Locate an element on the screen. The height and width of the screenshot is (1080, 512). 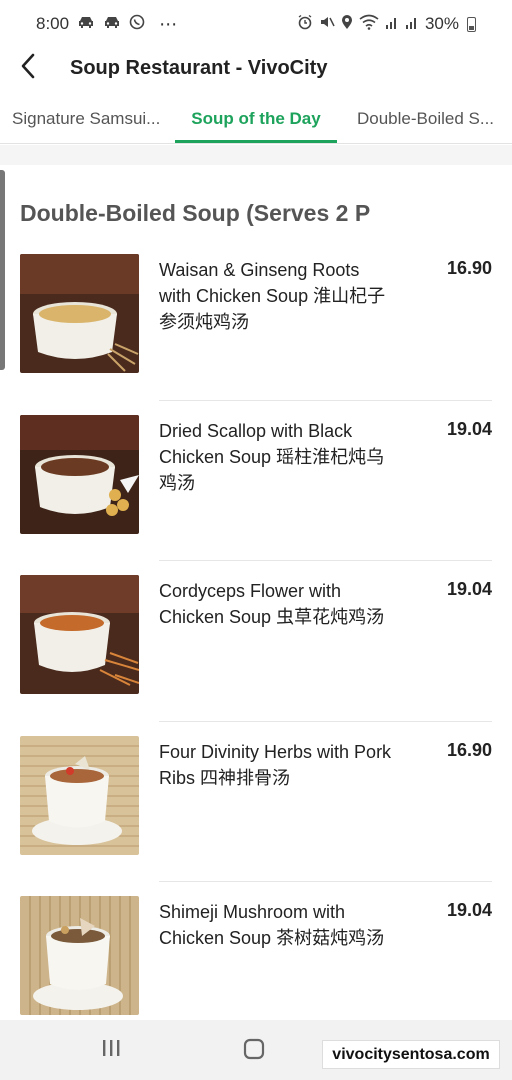
back-arrow-icon is located at coordinates (28, 68).